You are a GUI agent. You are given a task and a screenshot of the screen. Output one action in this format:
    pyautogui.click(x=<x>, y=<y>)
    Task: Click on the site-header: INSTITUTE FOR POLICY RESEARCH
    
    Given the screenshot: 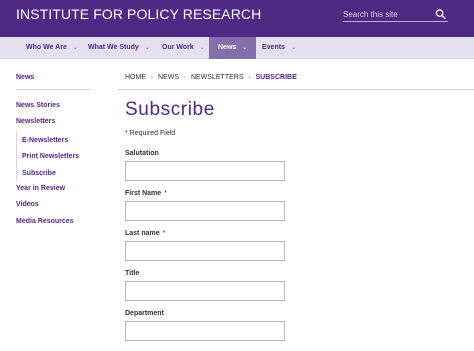 What is the action you would take?
    pyautogui.click(x=237, y=18)
    